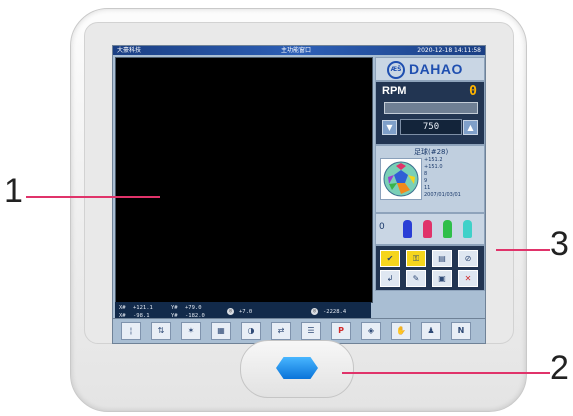 The image size is (573, 416). I want to click on angle-icon: ◎, so click(230, 311).